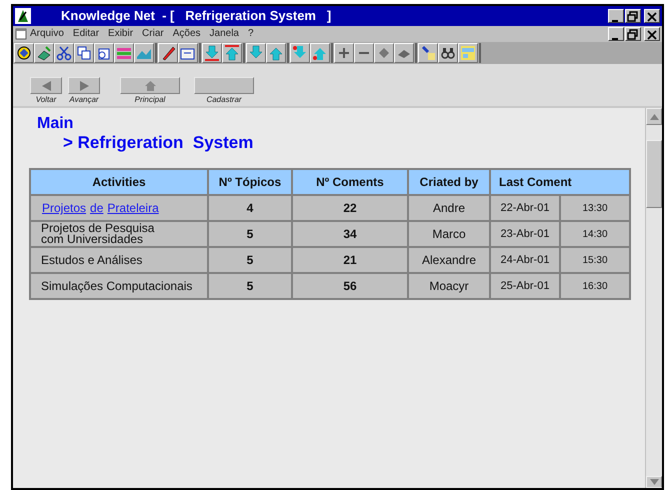 Image resolution: width=669 pixels, height=490 pixels. I want to click on menu-item: Editar, so click(86, 34).